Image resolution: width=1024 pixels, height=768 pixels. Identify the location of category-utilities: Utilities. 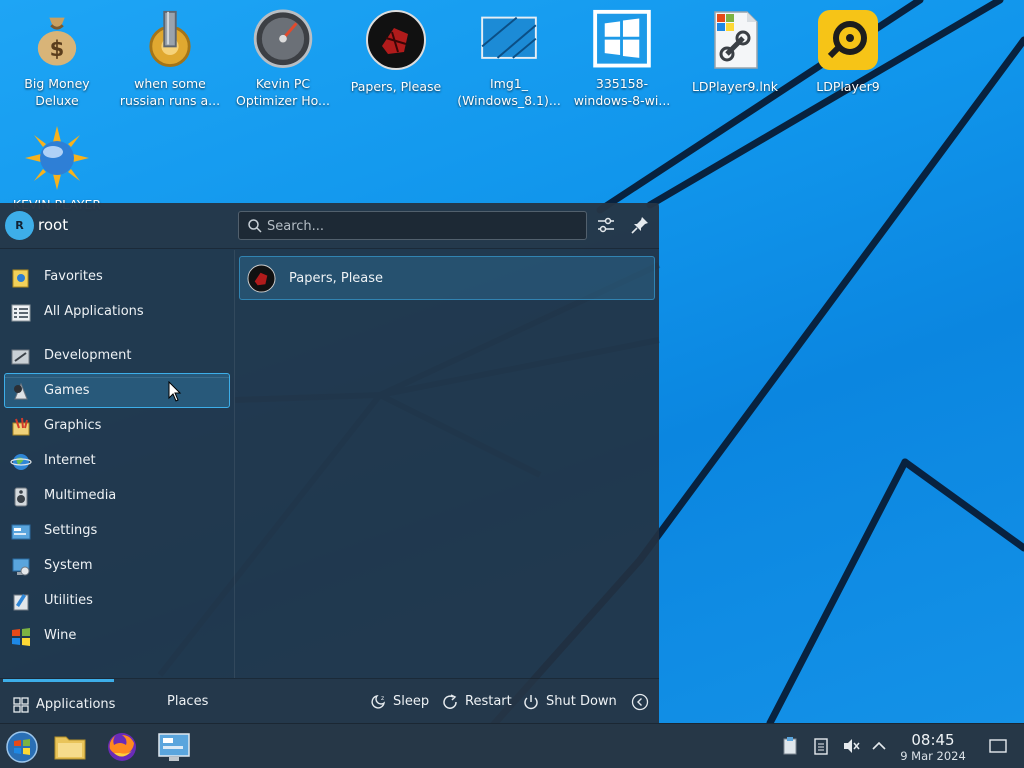
(117, 600).